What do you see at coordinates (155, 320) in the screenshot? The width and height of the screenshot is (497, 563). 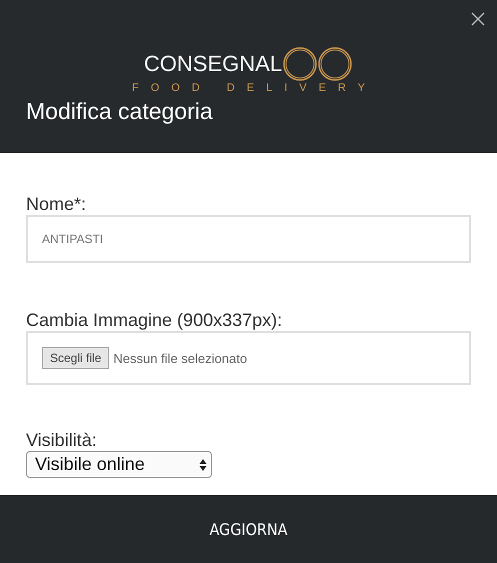 I see `field-label: Cambia Immagine (900x337px):` at bounding box center [155, 320].